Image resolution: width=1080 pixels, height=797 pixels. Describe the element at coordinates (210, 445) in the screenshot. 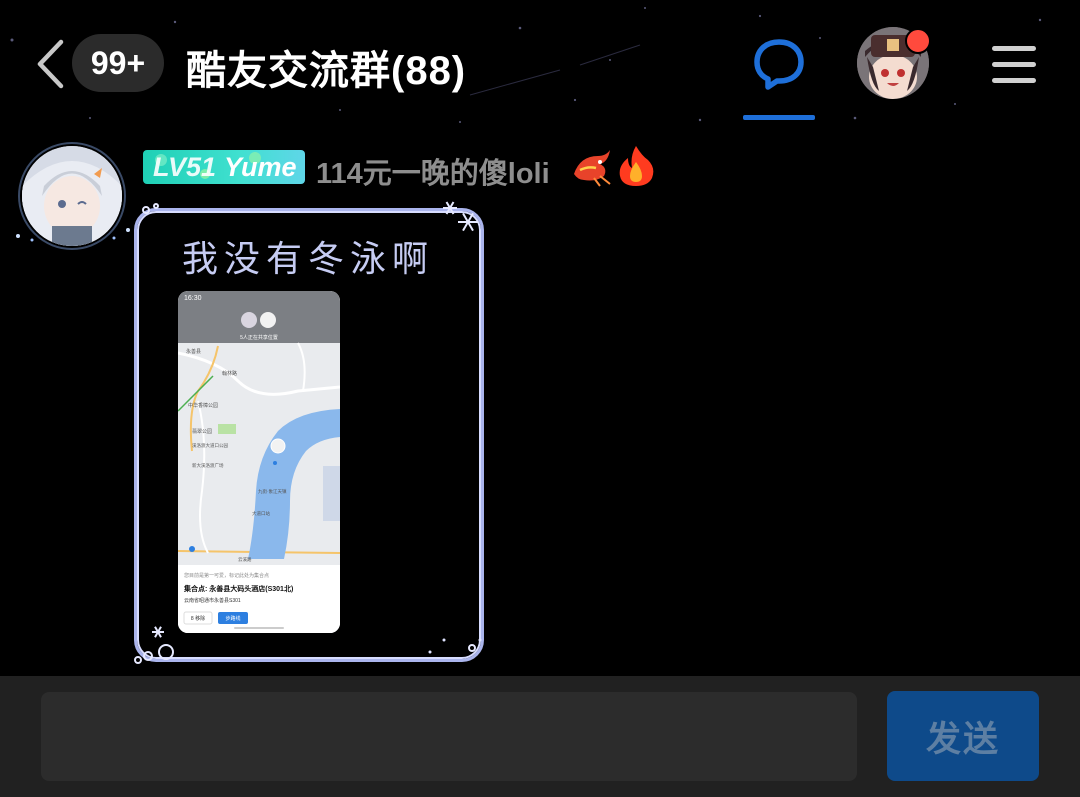

I see `map-label-5: 溪洛渡大道口公园` at that location.